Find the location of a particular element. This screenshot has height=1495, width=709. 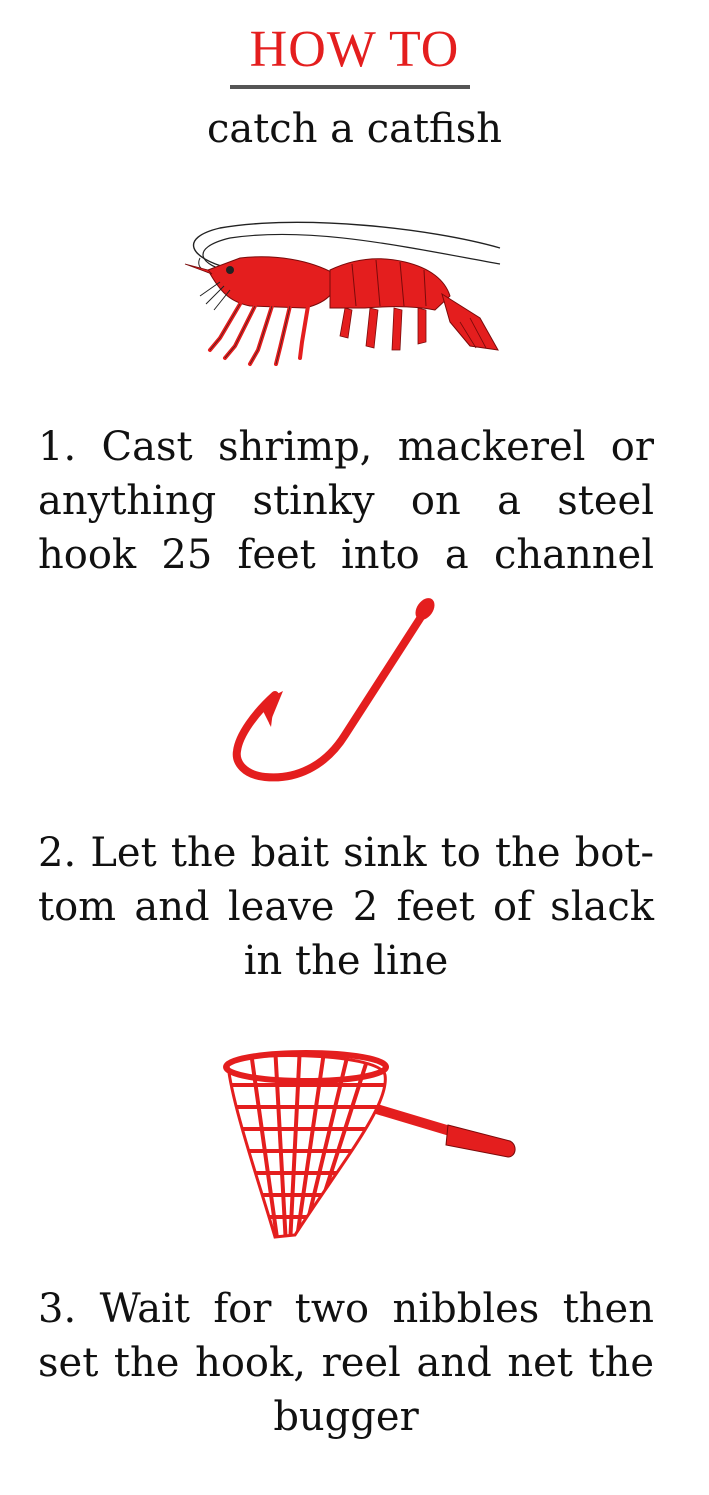

landing-net-icon is located at coordinates (369, 1144).